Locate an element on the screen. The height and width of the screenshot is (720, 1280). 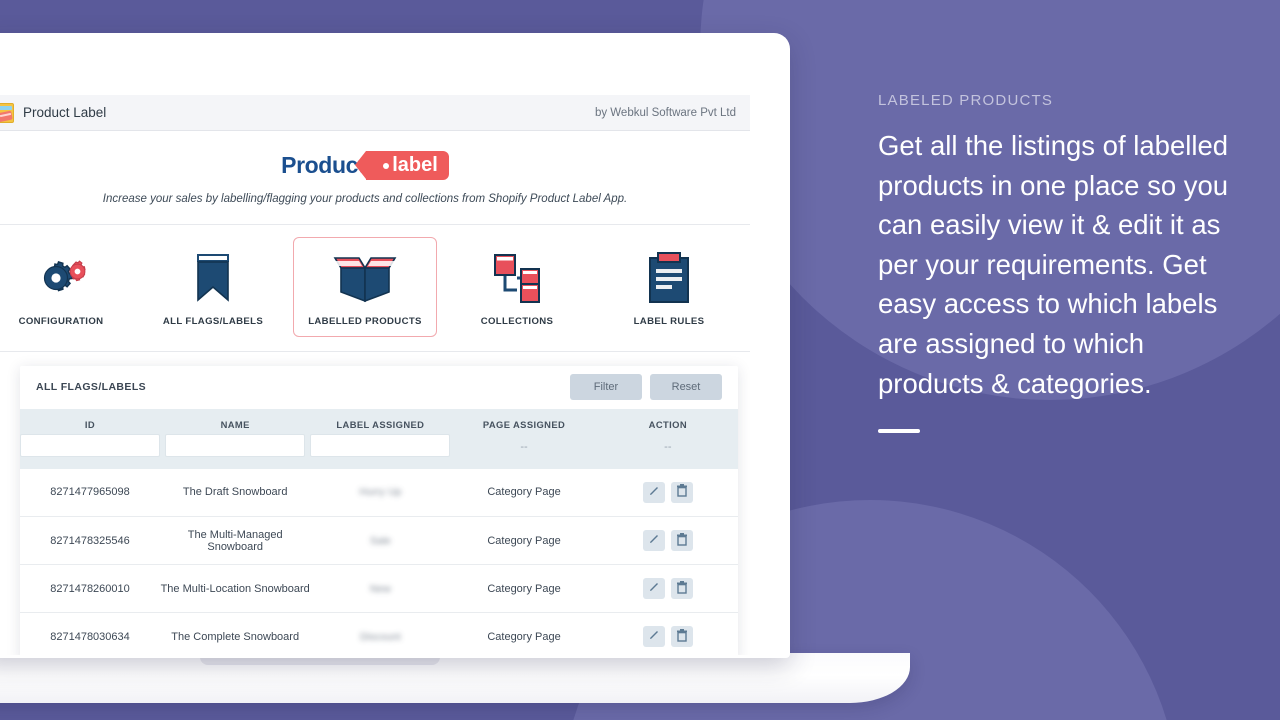
nav-item-configuration: CONFIGURATION is located at coordinates (66, 287).